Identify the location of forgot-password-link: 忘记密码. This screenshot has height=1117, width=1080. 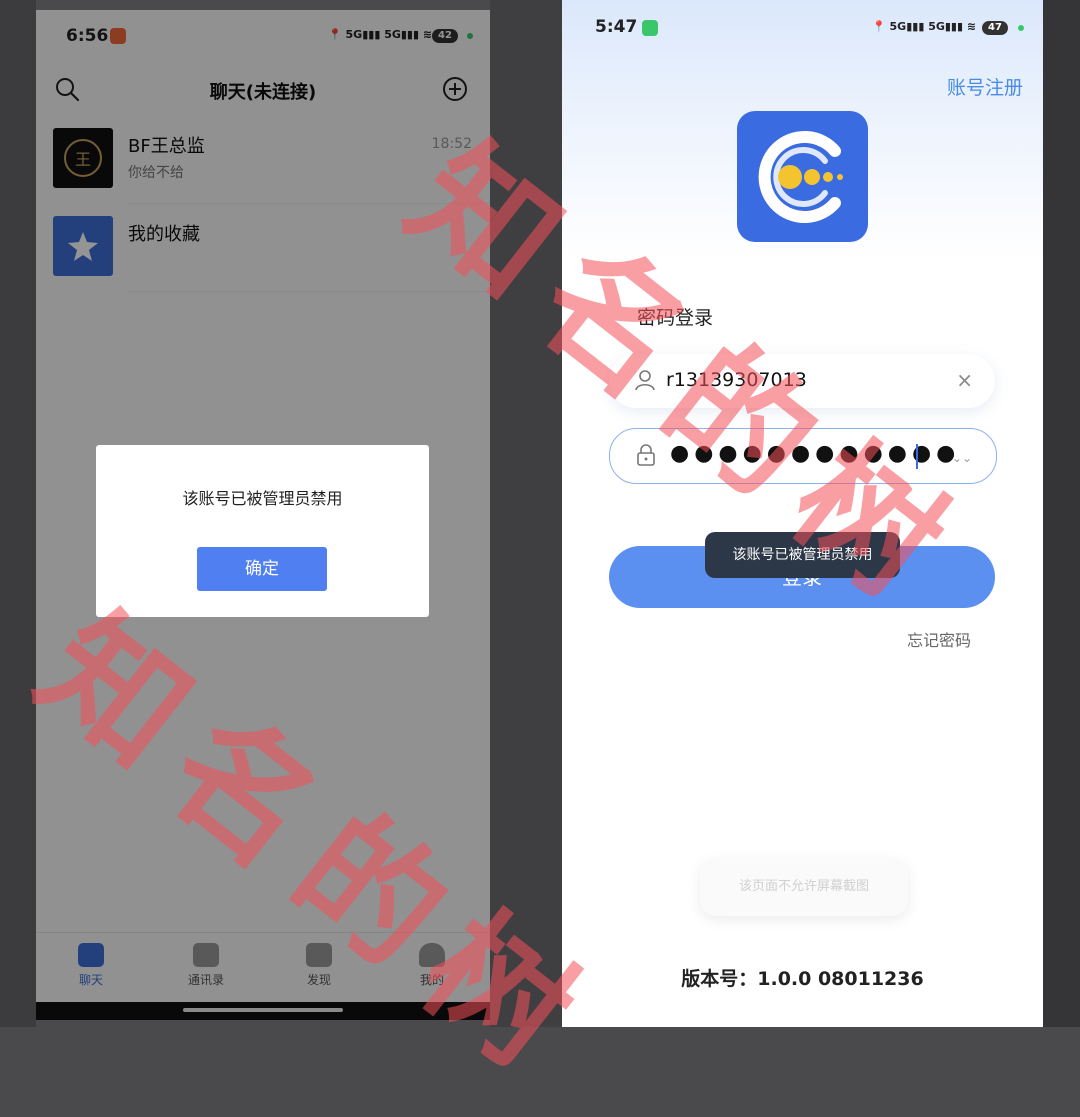
(939, 639).